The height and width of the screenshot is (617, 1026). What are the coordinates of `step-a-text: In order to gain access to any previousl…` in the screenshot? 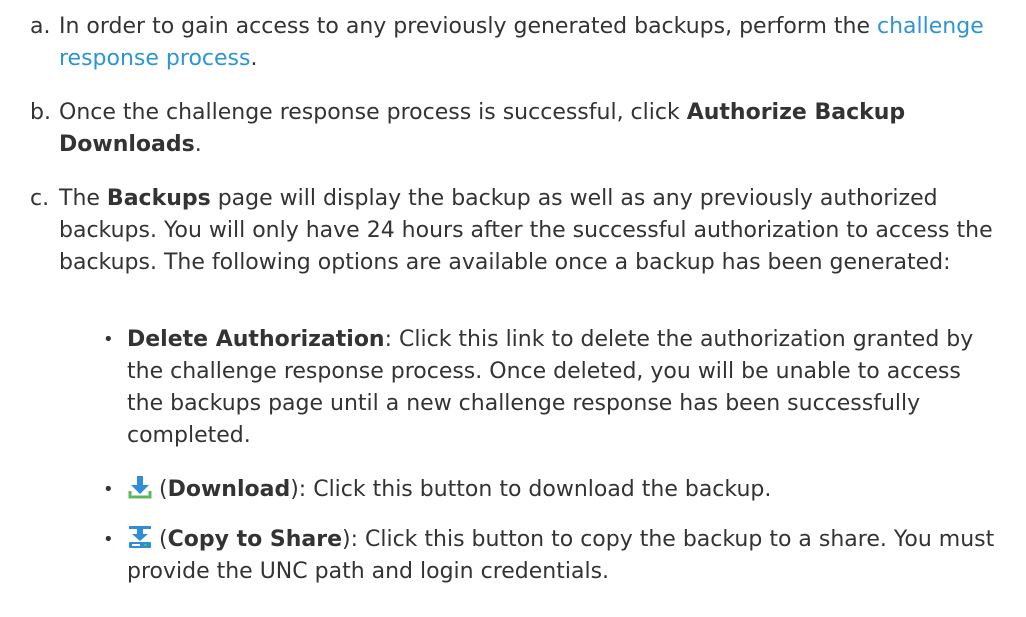 It's located at (539, 43).